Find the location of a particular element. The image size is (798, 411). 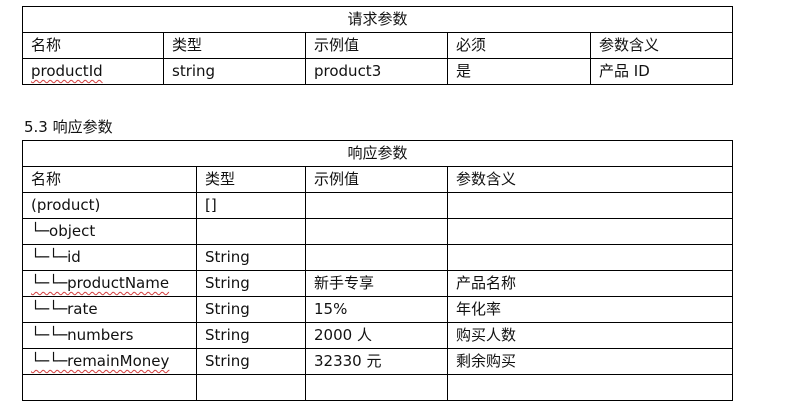

param-name: productId is located at coordinates (67, 71).